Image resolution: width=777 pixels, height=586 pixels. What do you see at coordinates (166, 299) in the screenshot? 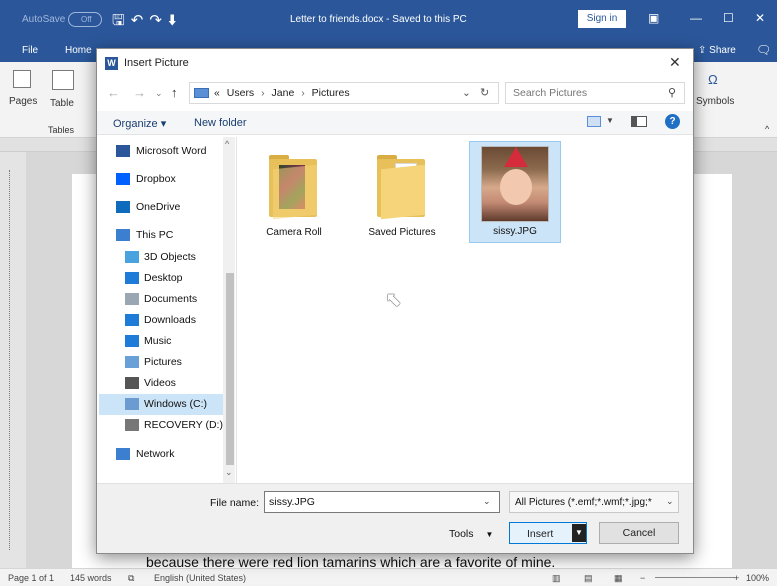
I see `sidebar-item-documents: Documents` at bounding box center [166, 299].